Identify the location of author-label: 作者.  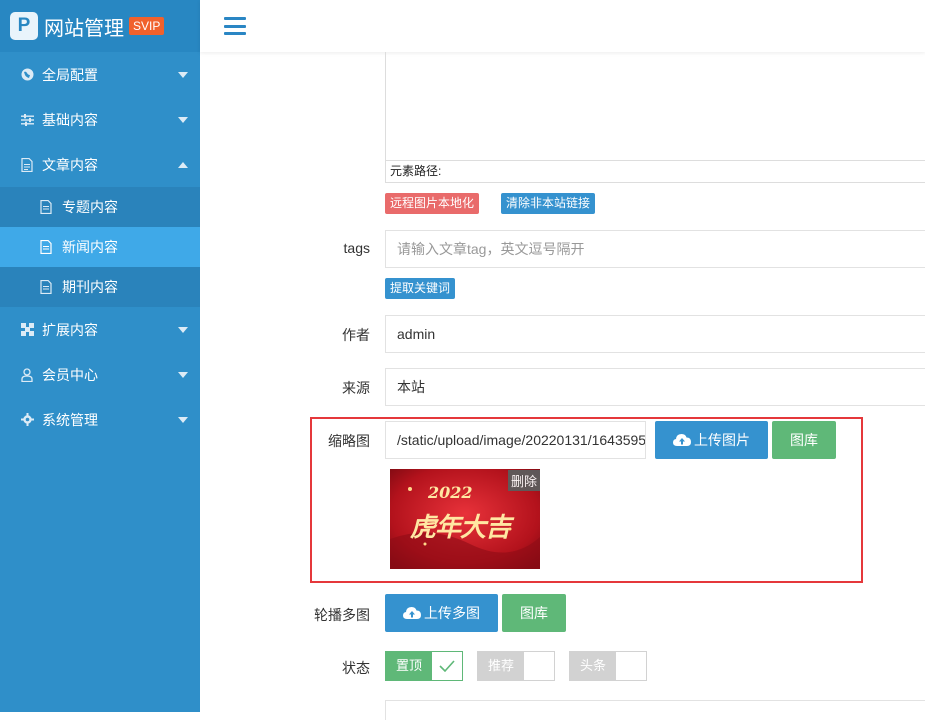
(356, 335).